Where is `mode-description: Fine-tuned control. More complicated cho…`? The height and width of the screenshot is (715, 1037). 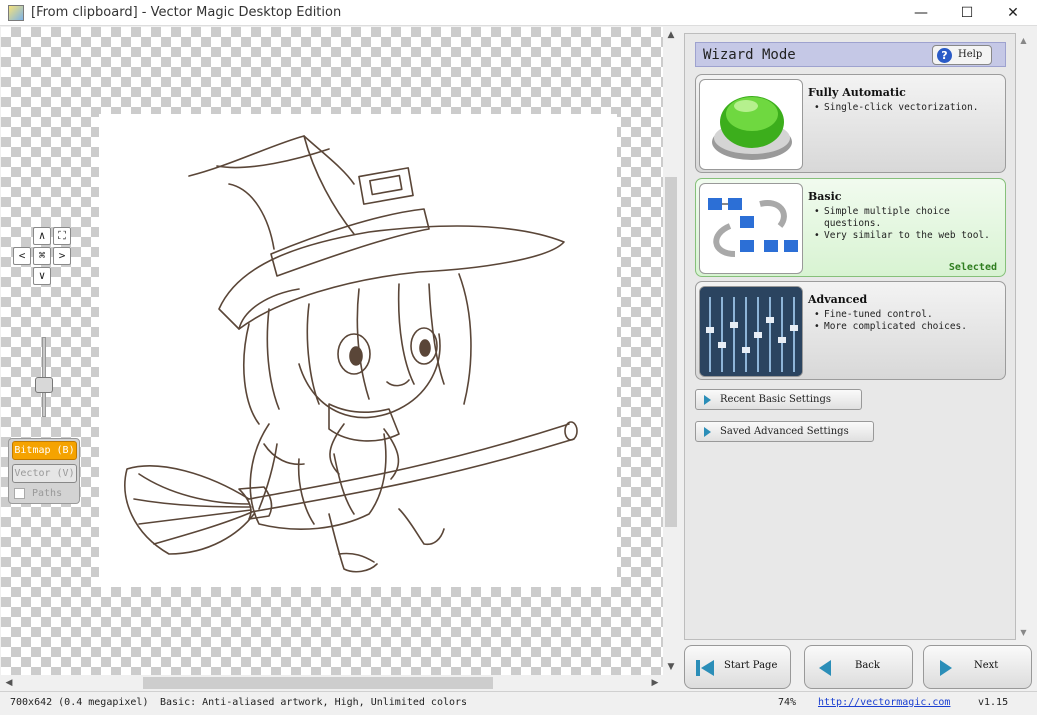
mode-description: Fine-tuned control. More complicated cho… is located at coordinates (908, 321).